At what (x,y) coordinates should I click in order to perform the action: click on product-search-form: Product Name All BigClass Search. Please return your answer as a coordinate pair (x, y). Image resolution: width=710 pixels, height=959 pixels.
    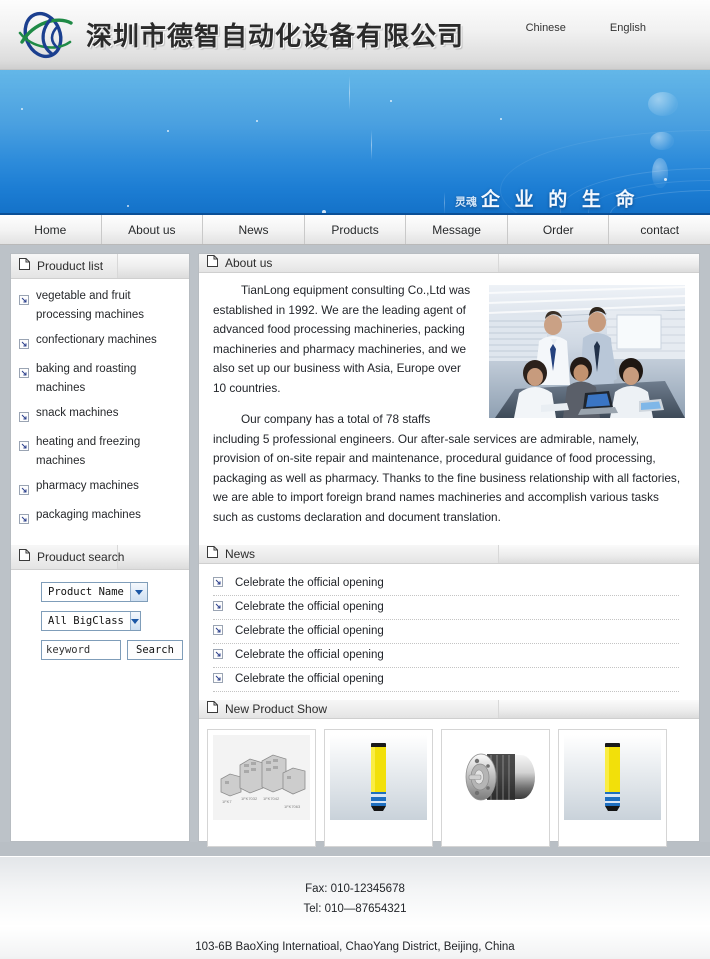
    Looking at the image, I should click on (100, 622).